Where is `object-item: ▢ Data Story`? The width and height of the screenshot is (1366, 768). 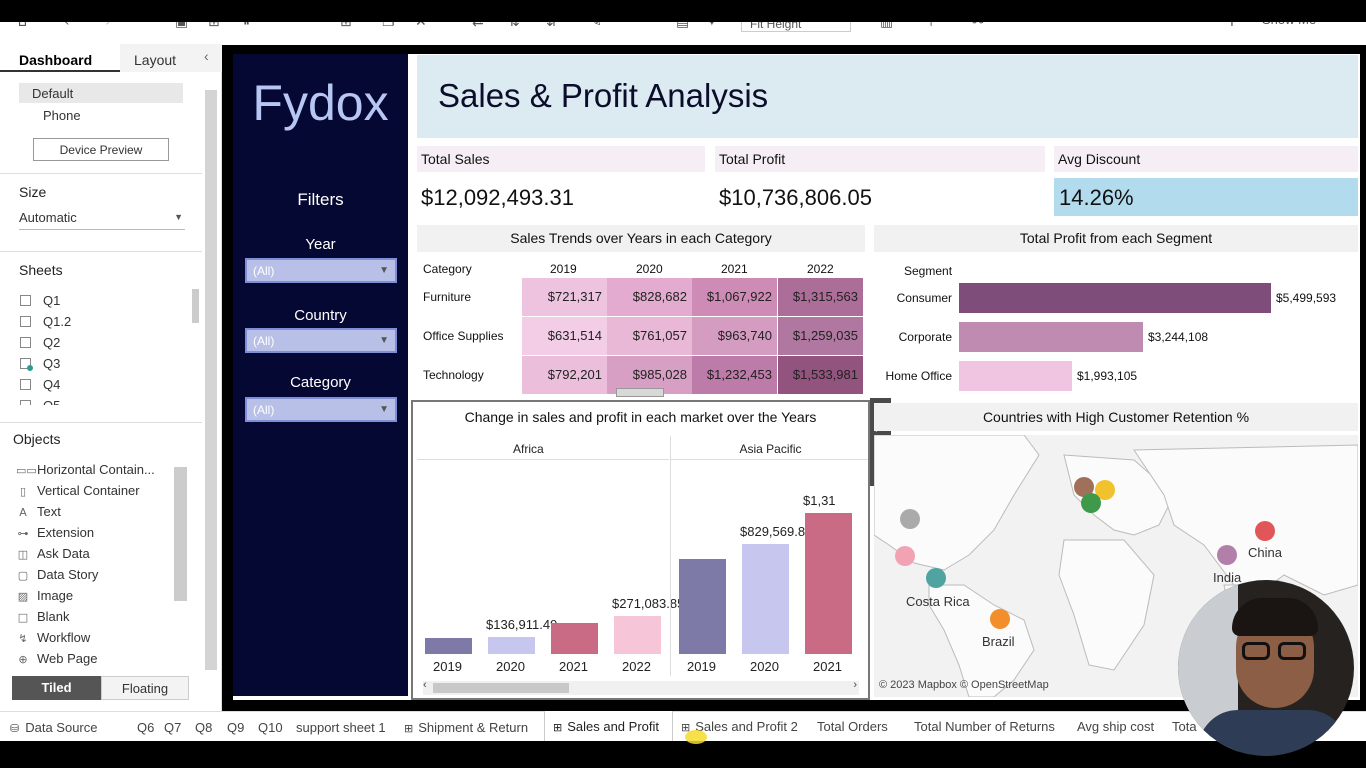 object-item: ▢ Data Story is located at coordinates (57, 574).